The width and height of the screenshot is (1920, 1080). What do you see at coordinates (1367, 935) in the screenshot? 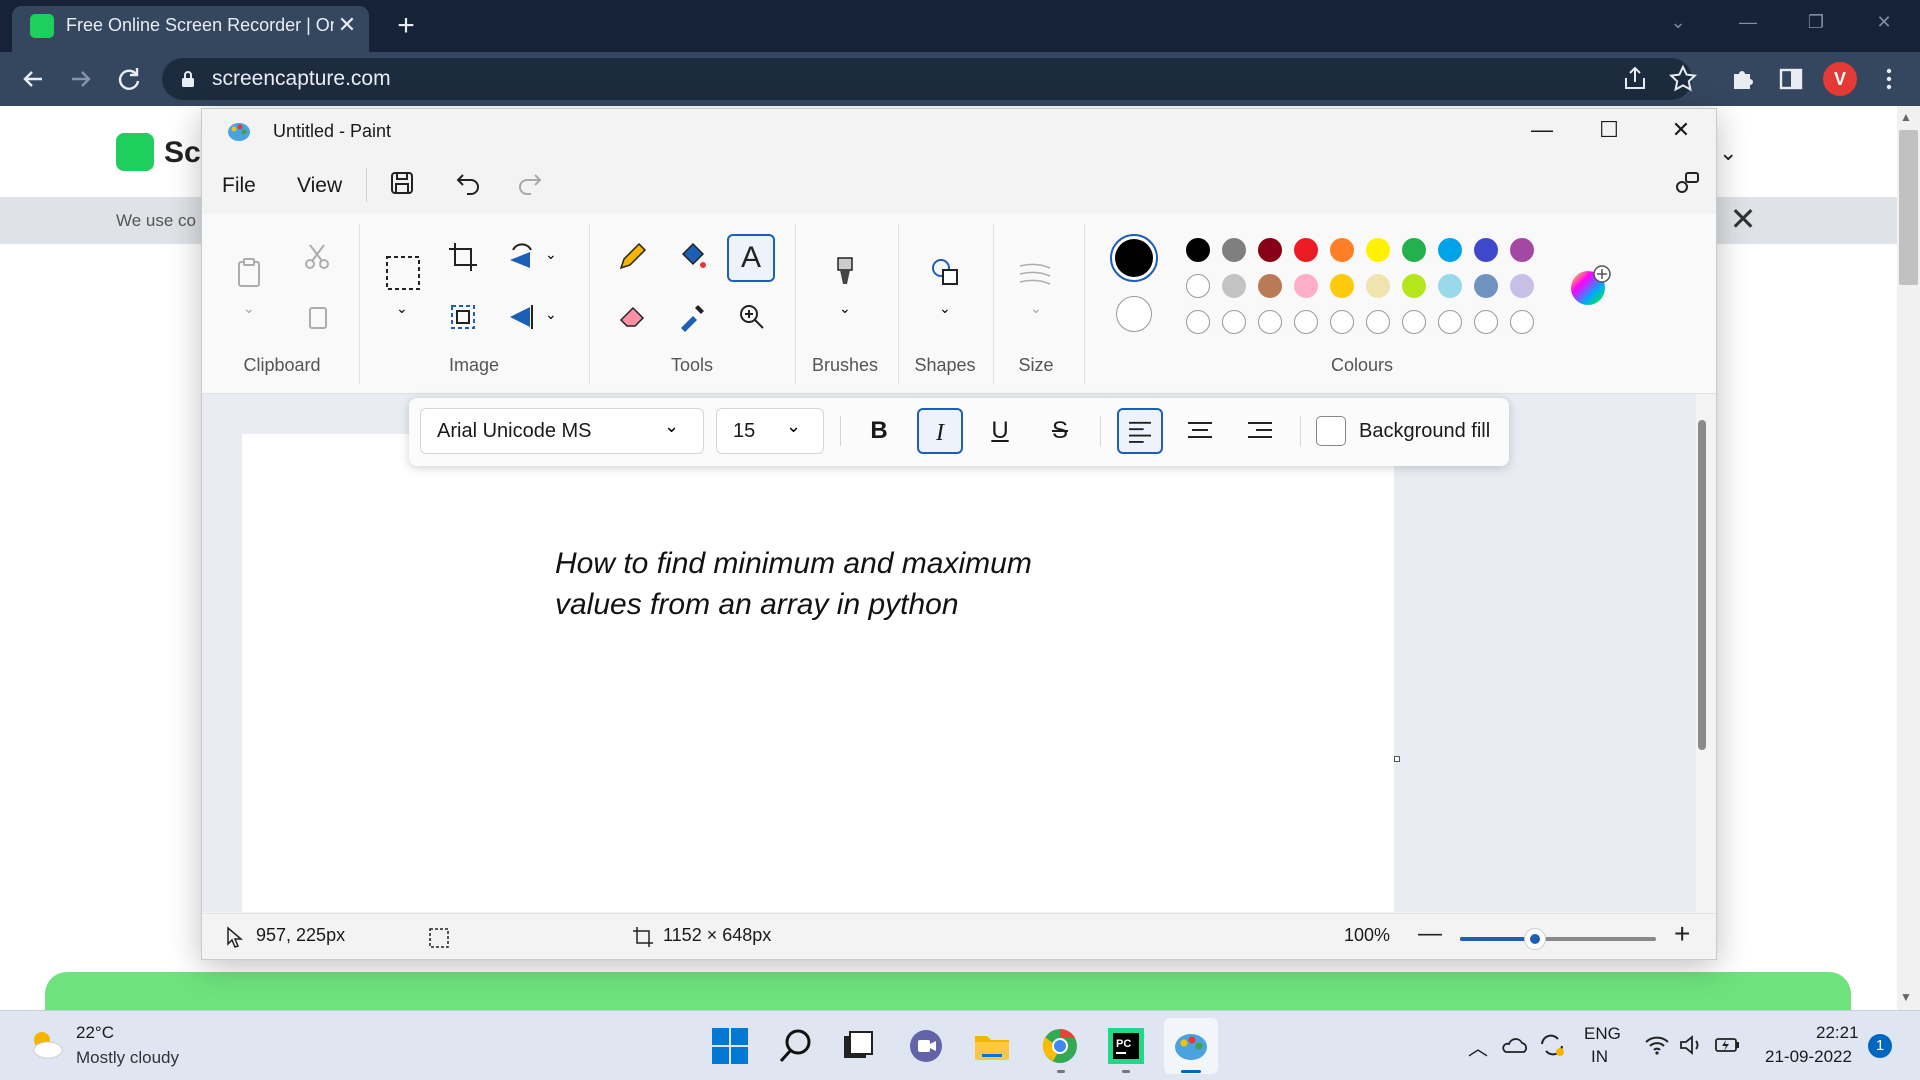
I see `zoom-level: 100%` at bounding box center [1367, 935].